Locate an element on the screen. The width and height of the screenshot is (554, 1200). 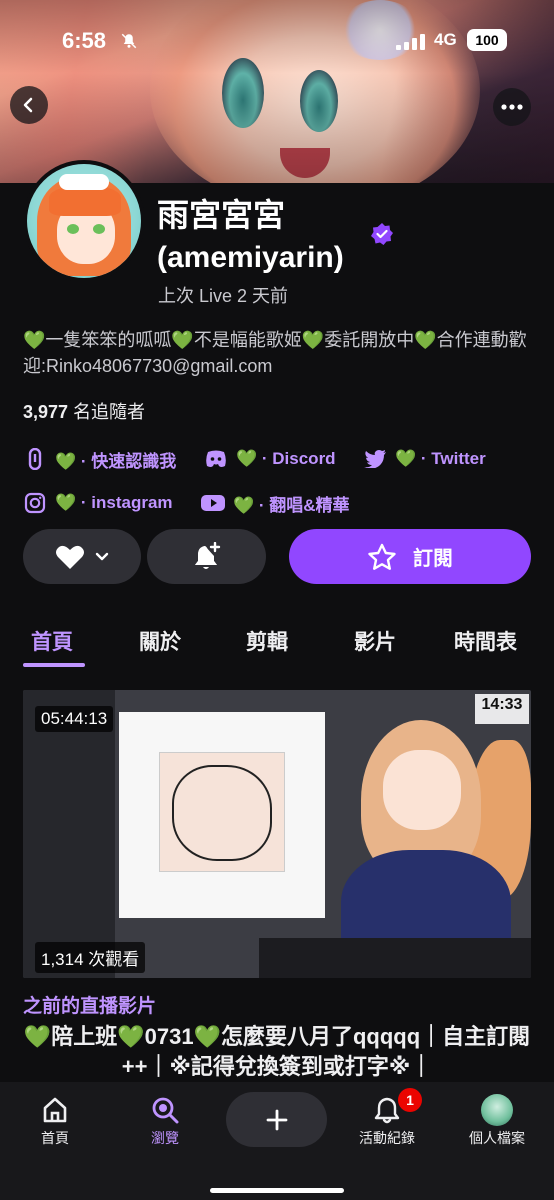
nav-home: 首頁 is located at coordinates (55, 1120).